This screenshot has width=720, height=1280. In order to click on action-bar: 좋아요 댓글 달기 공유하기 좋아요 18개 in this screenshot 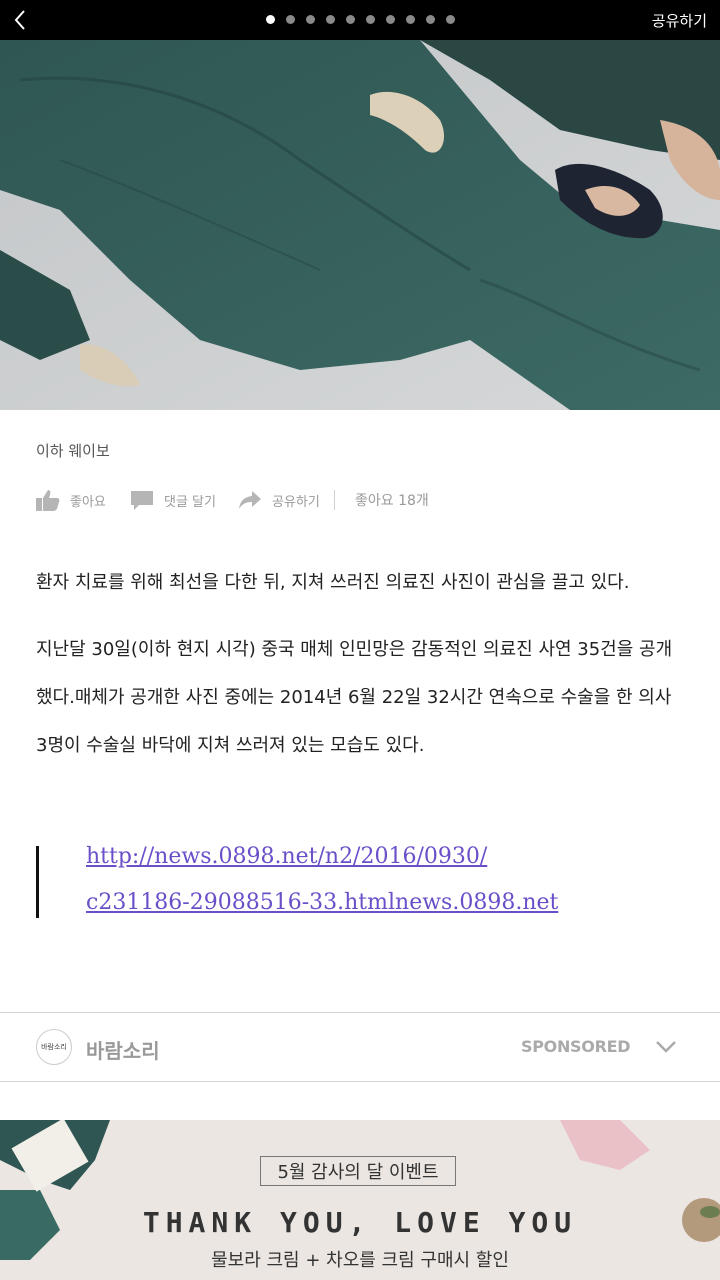, I will do `click(232, 500)`.